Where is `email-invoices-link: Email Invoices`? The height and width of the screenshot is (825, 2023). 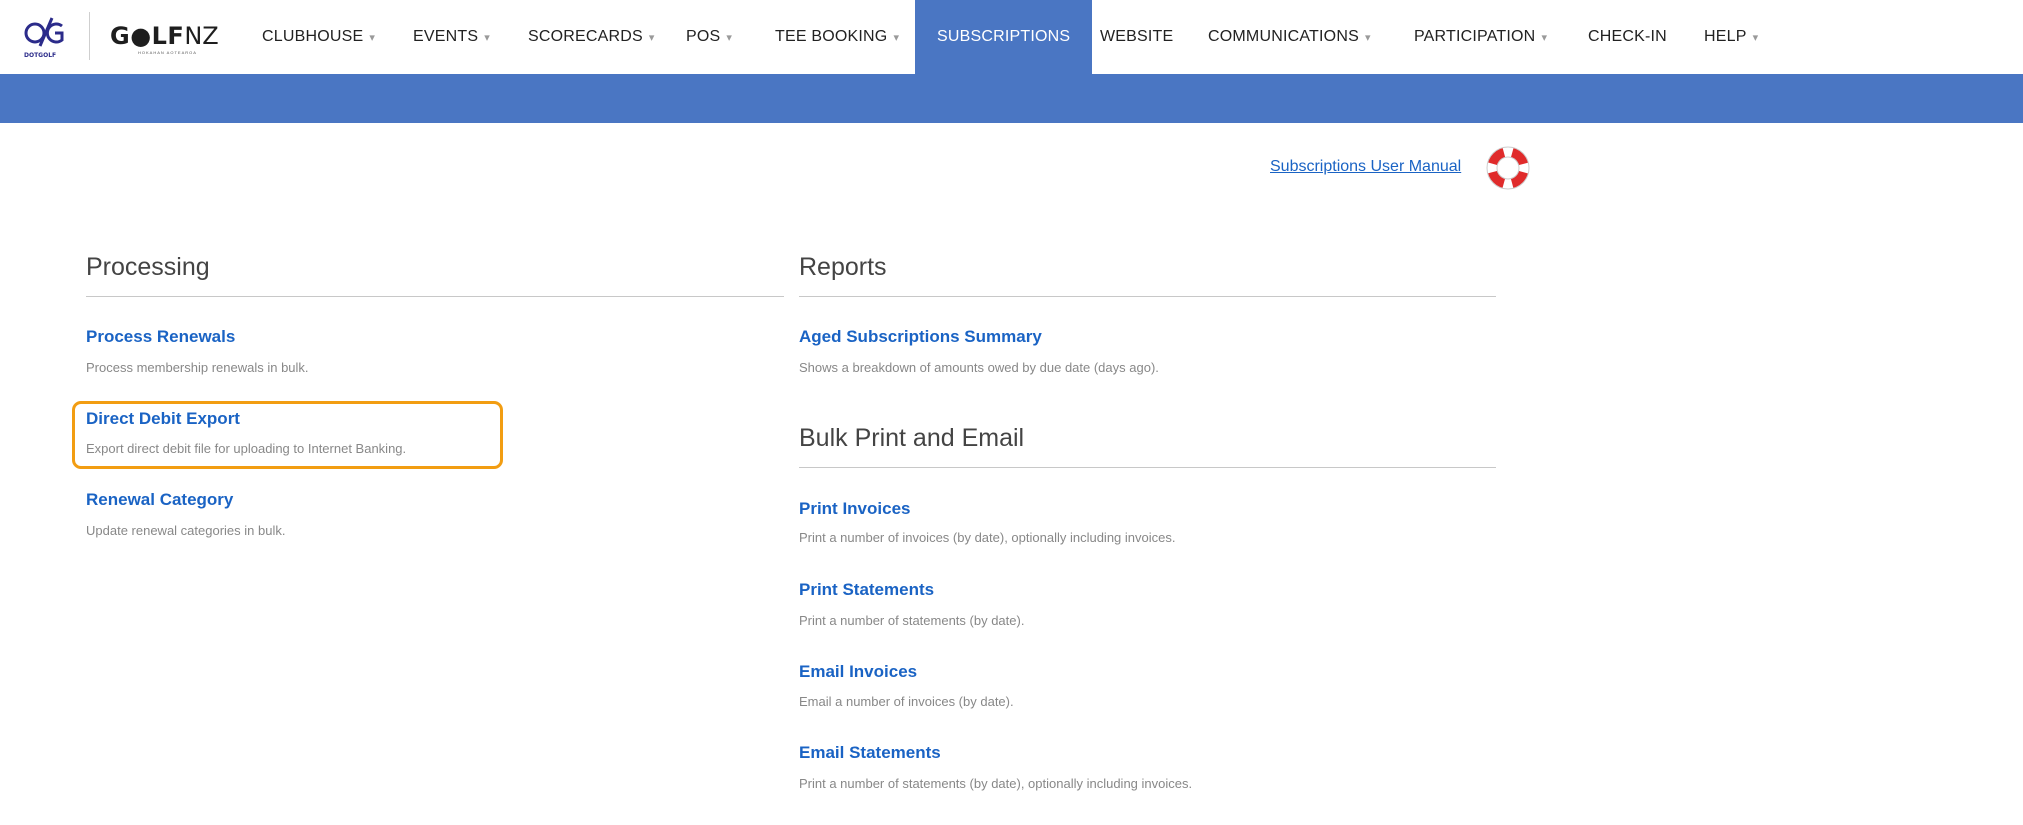
email-invoices-link: Email Invoices is located at coordinates (858, 672).